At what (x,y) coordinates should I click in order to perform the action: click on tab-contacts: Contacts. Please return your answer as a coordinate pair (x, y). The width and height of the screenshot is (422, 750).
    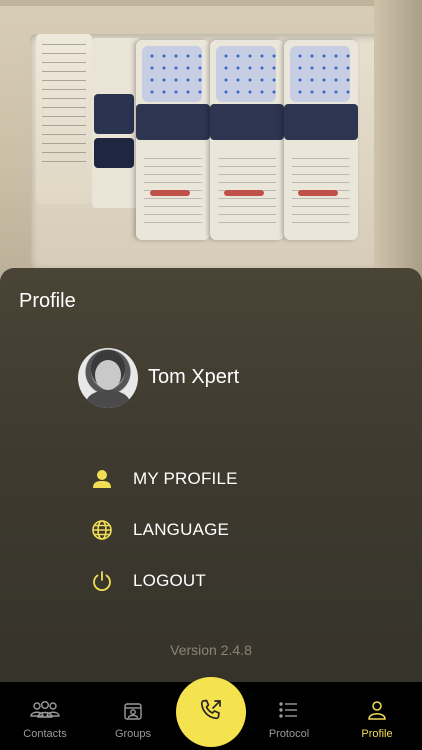
    Looking at the image, I should click on (45, 716).